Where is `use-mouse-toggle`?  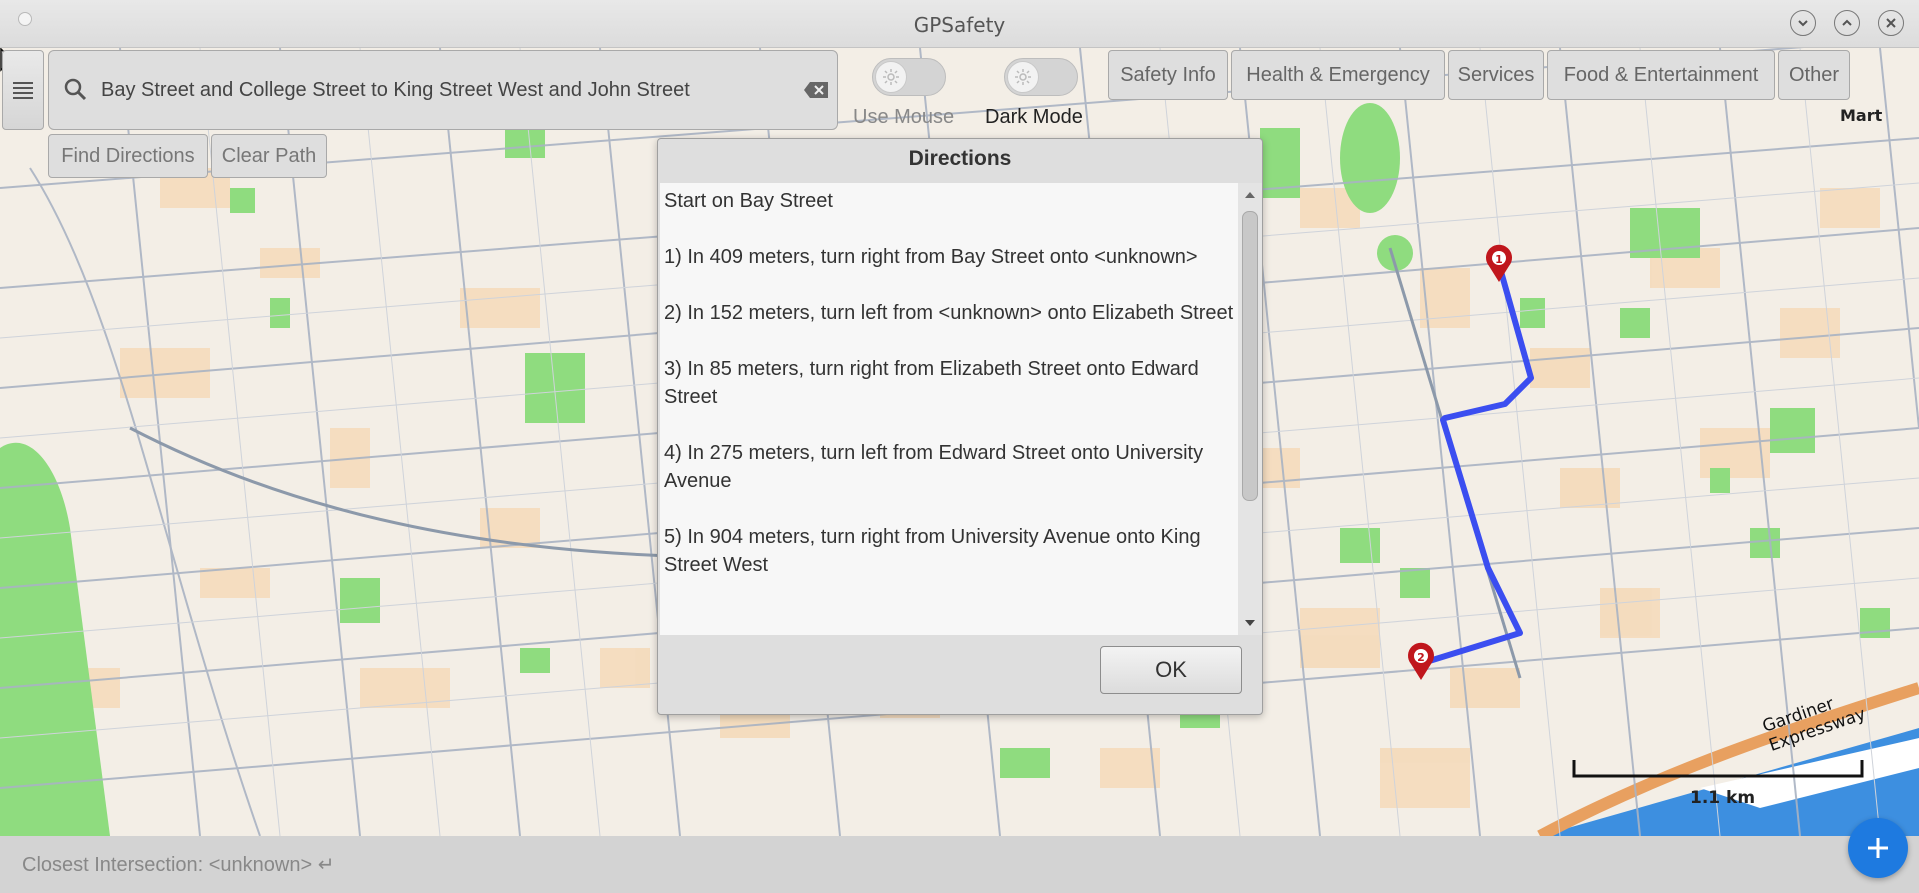 use-mouse-toggle is located at coordinates (909, 77).